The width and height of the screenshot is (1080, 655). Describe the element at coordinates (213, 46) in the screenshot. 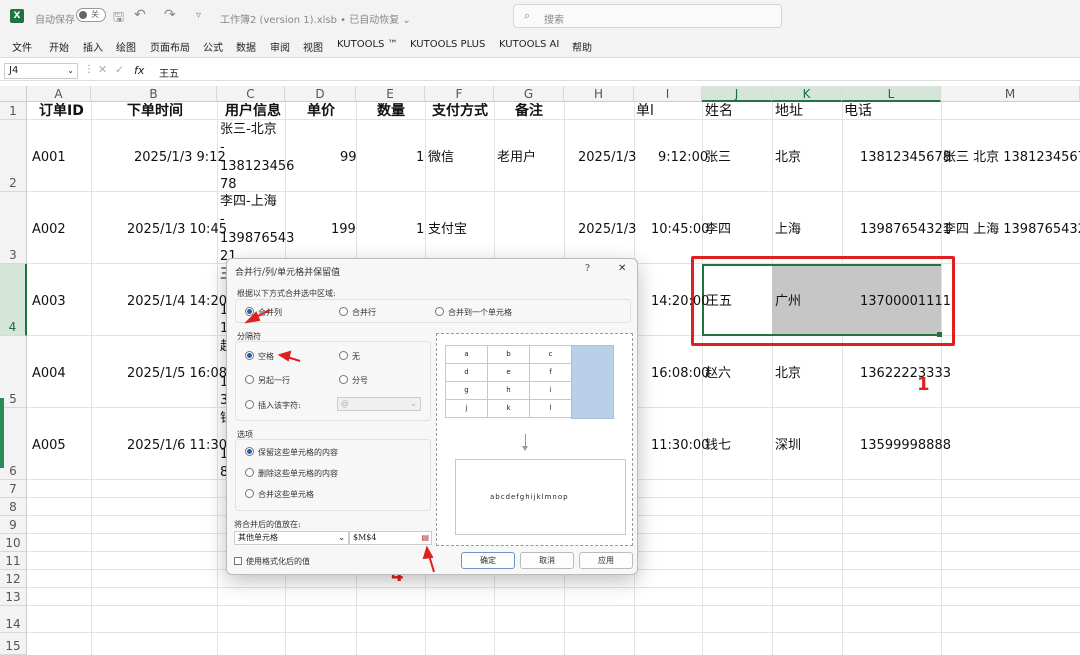

I see `tab-formulas: 公式` at that location.